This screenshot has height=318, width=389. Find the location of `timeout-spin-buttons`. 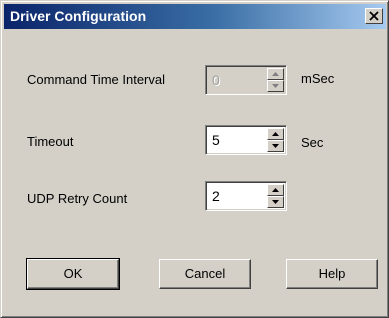

timeout-spin-buttons is located at coordinates (275, 140).